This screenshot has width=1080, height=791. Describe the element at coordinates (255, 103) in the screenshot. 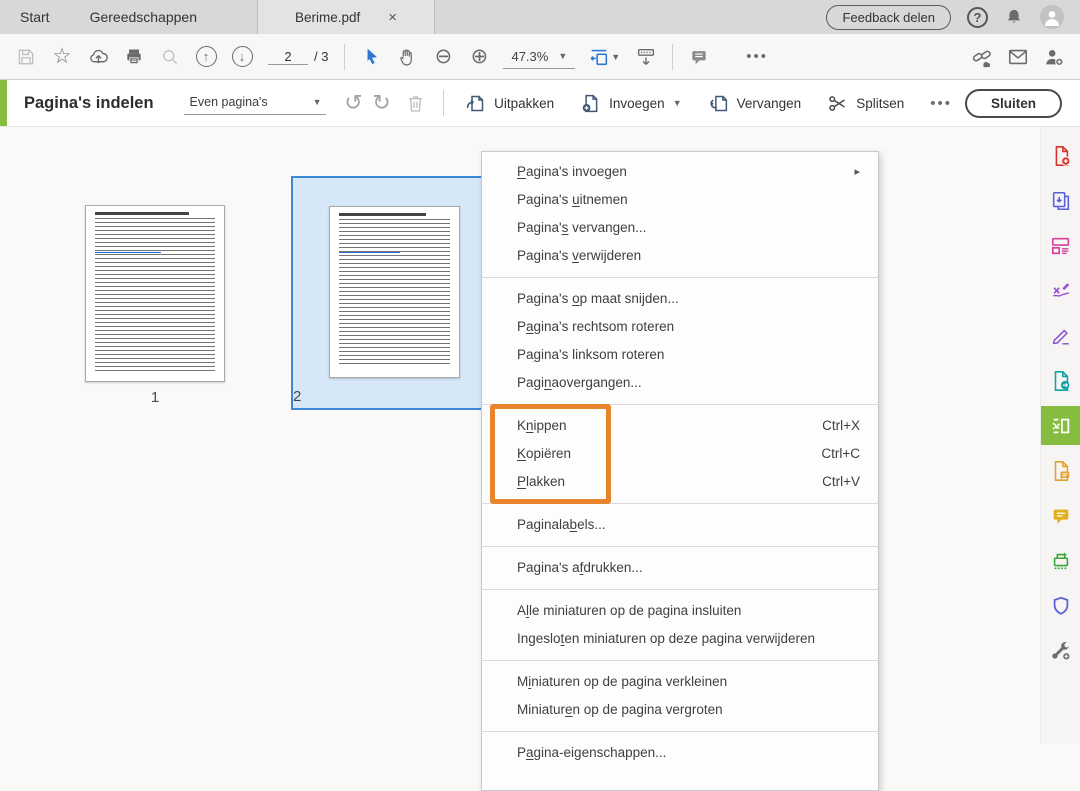

I see `page-range-dropdown: Even pagina's ▼` at that location.